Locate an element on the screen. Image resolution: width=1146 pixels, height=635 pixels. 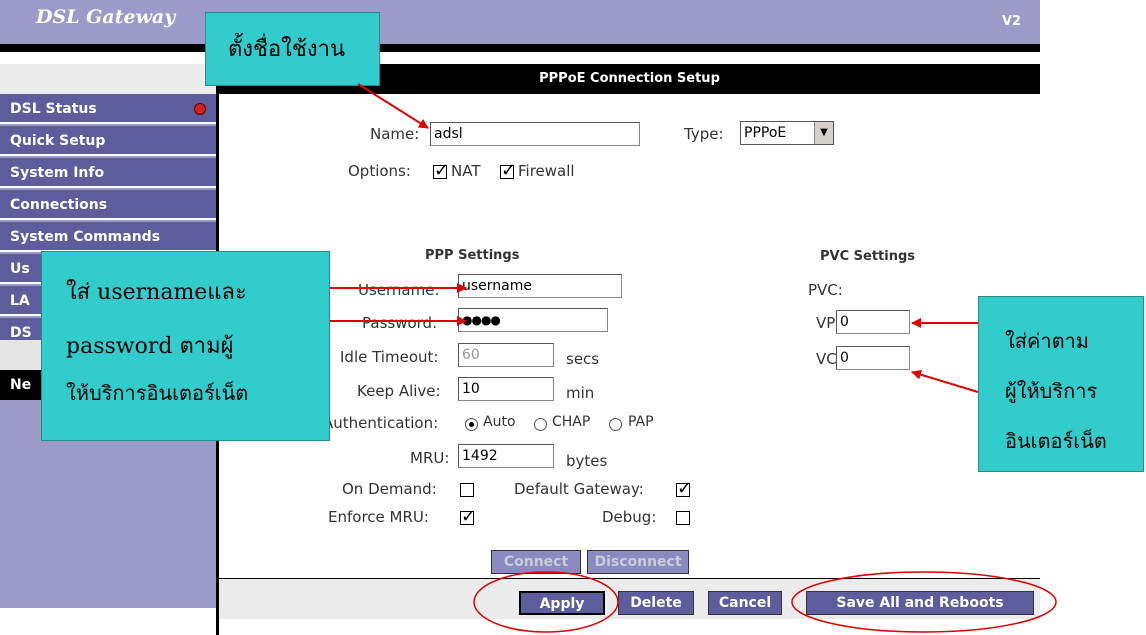
apply-highlight is located at coordinates (546, 602).